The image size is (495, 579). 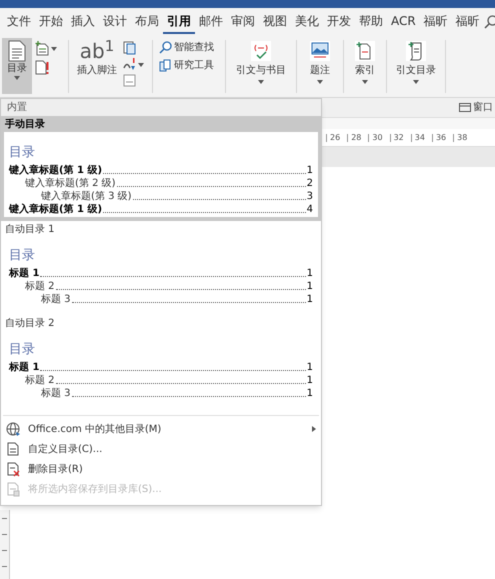 What do you see at coordinates (161, 168) in the screenshot?
I see `toc-gallery-item: 手动目录 目录 键入章标题(第 1 级) 1 键入章标题(第 2 级) 2 键入章标题(第 3 级) 3 键入章标题(第 1 级) 4` at bounding box center [161, 168].